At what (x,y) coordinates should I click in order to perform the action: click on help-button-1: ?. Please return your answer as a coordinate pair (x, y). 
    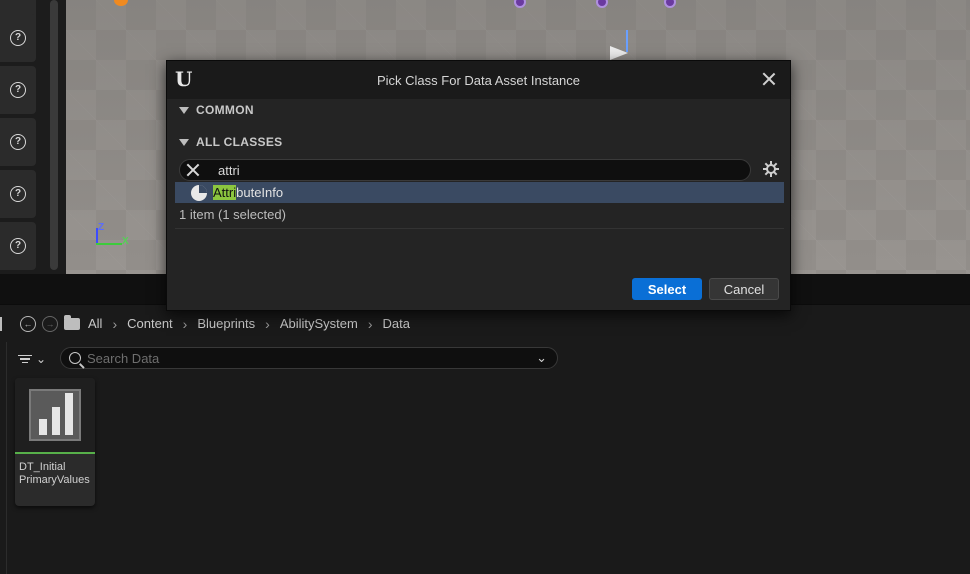
    Looking at the image, I should click on (18, 38).